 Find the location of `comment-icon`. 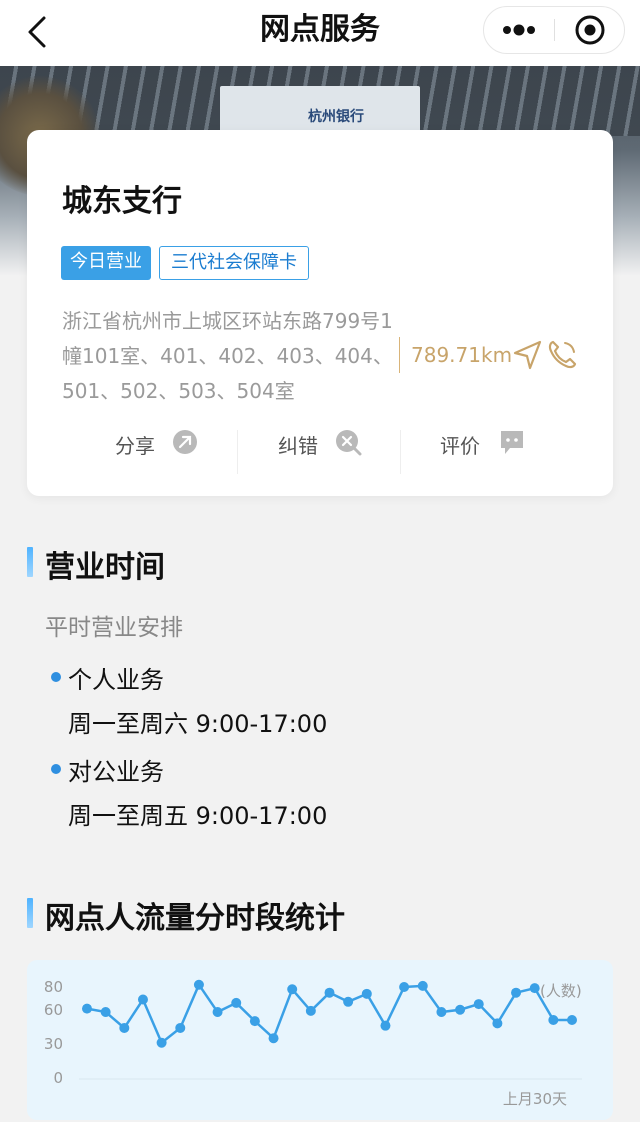

comment-icon is located at coordinates (512, 442).